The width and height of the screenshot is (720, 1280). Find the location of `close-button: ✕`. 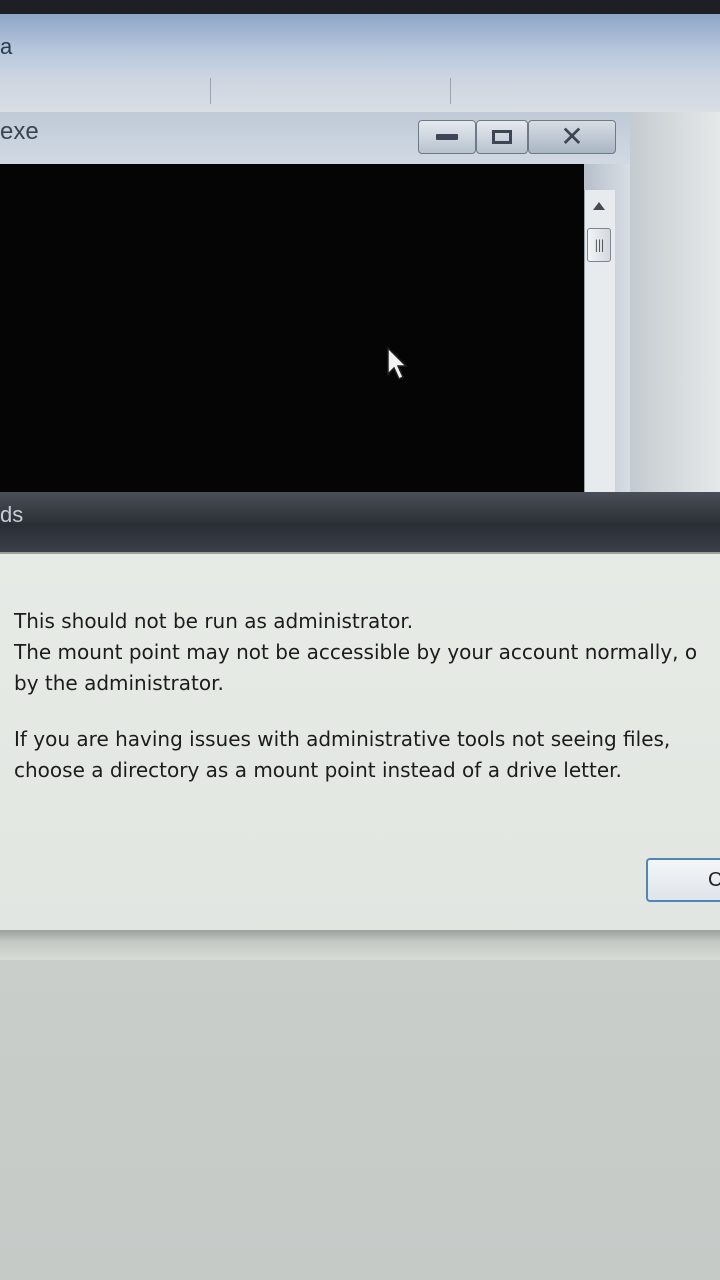

close-button: ✕ is located at coordinates (572, 137).